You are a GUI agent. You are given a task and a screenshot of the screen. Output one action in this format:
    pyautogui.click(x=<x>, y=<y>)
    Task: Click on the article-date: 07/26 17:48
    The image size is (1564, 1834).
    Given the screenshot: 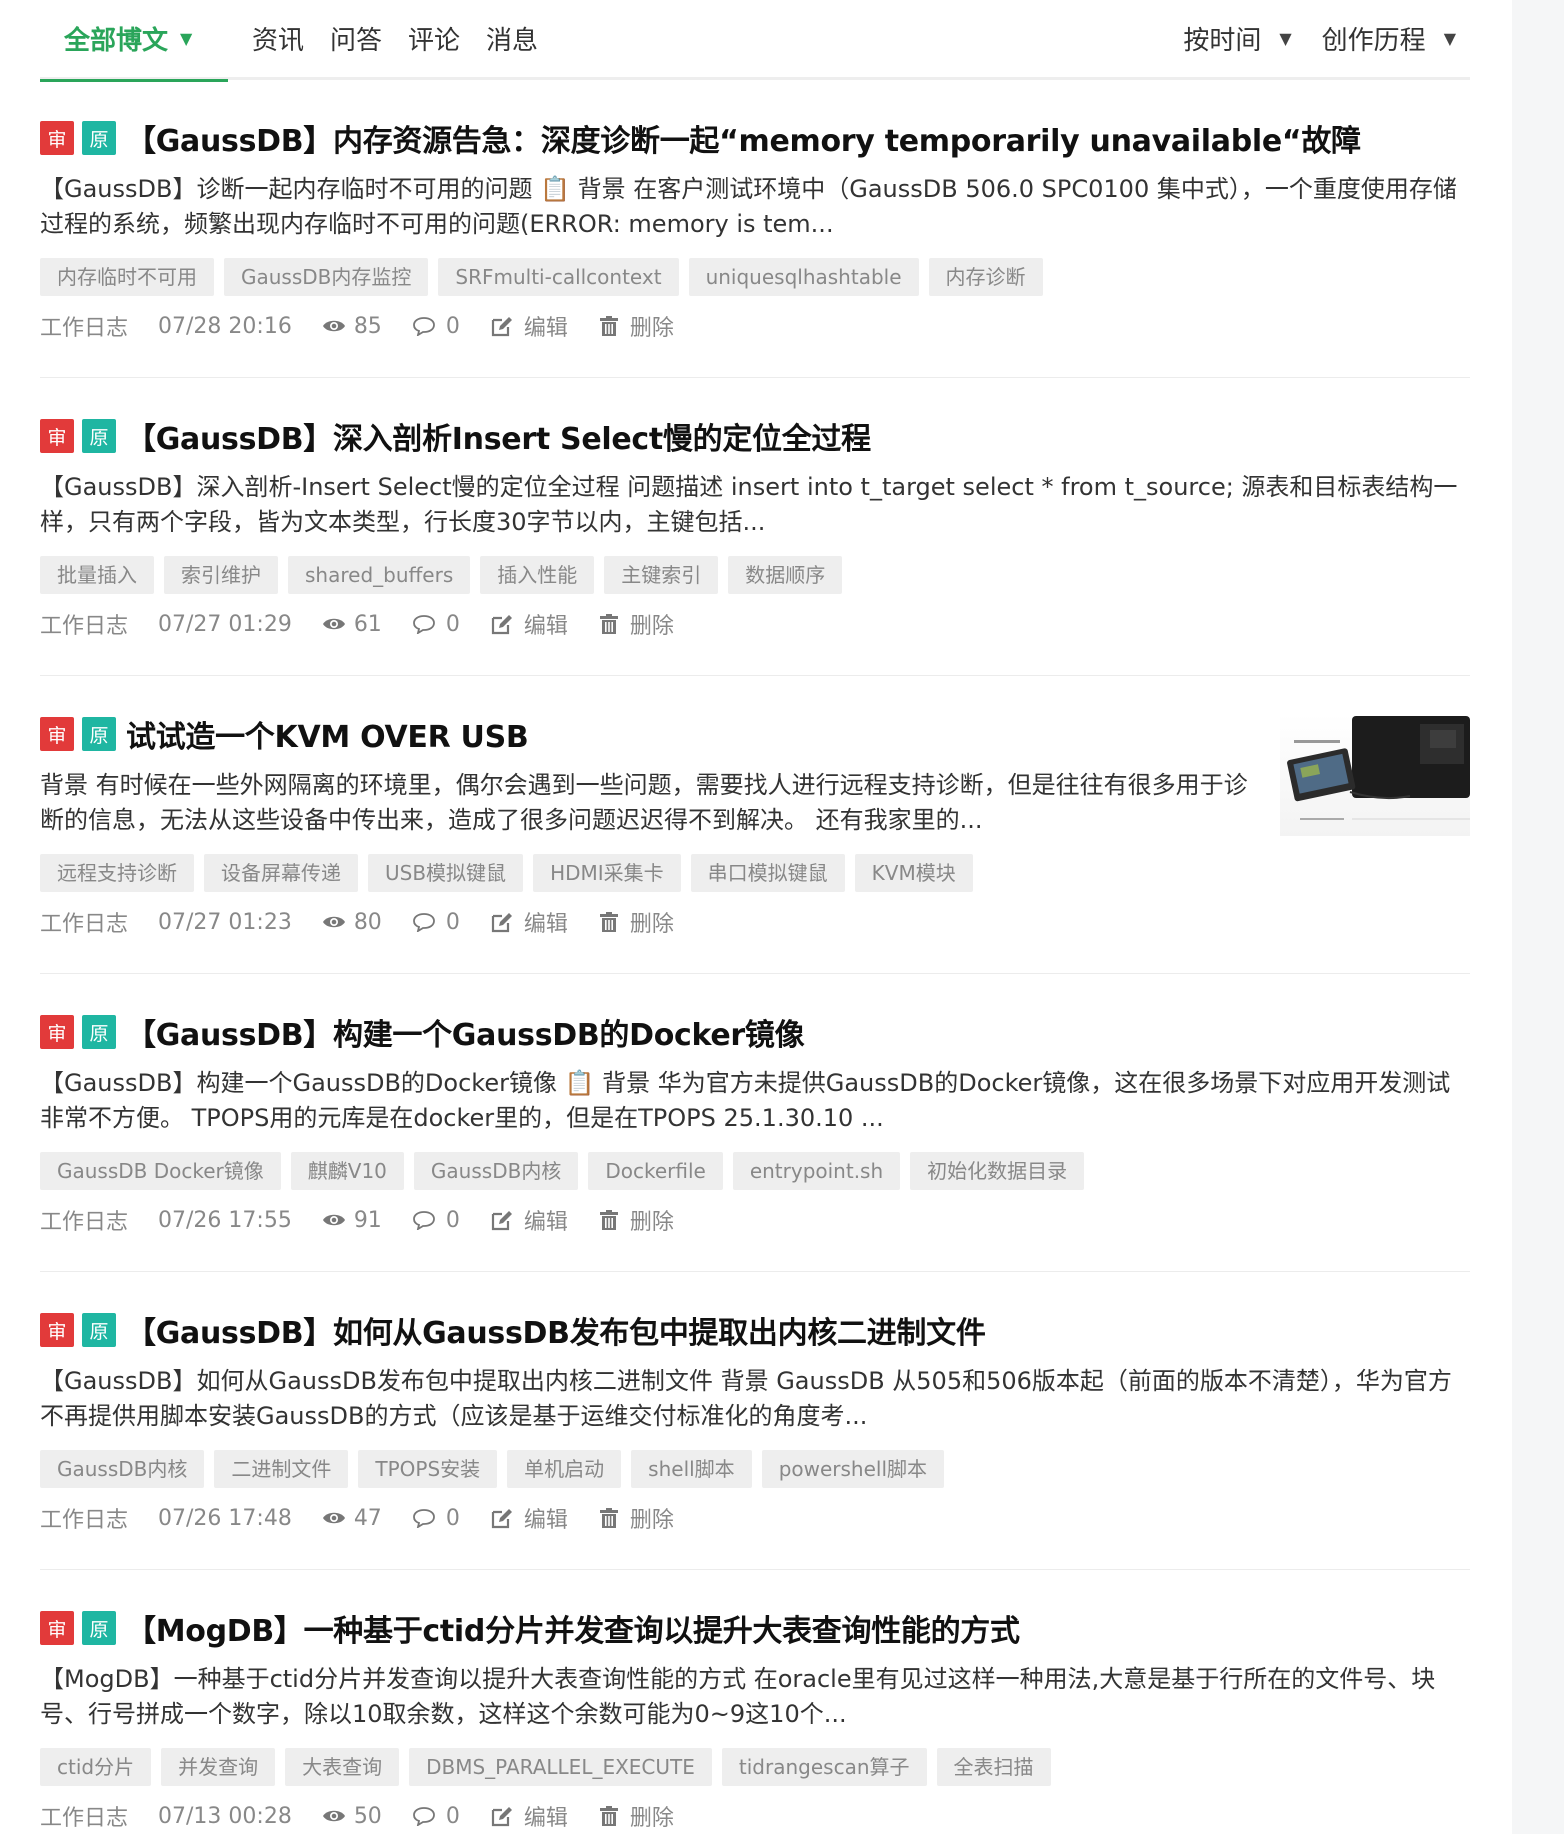 What is the action you would take?
    pyautogui.click(x=225, y=1518)
    